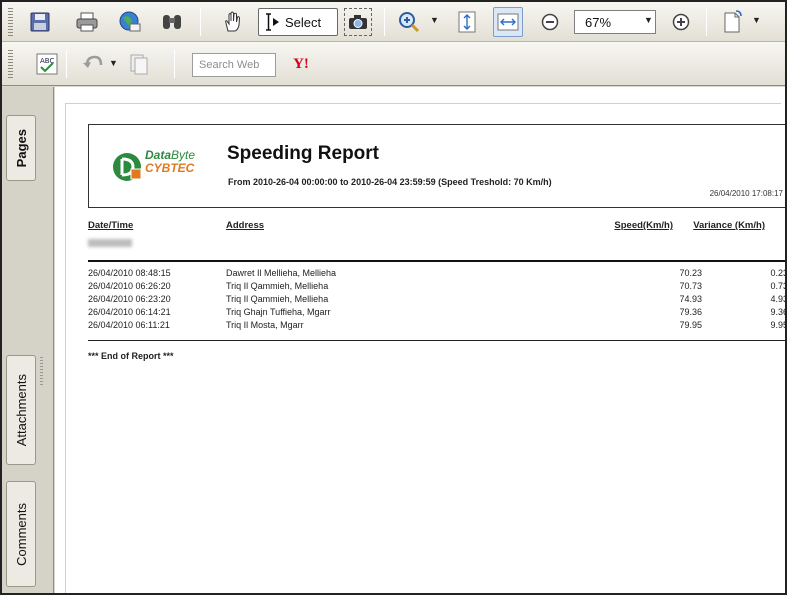 The image size is (787, 595). What do you see at coordinates (598, 22) in the screenshot?
I see `zoom-level-value: 67%` at bounding box center [598, 22].